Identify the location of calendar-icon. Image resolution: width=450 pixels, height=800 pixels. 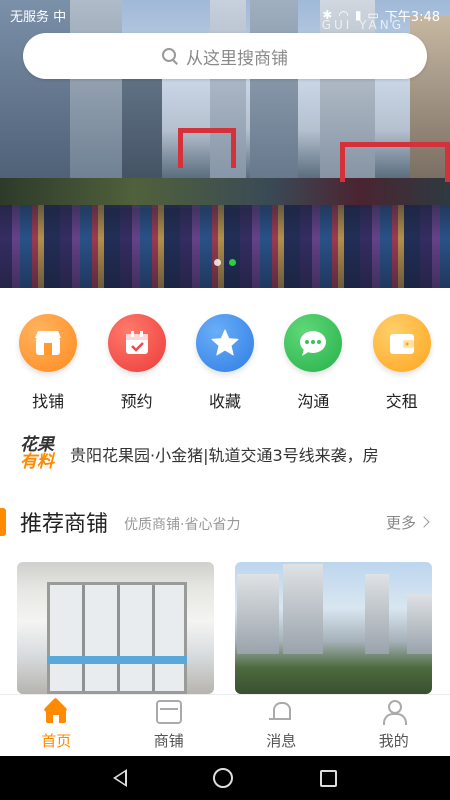
(136, 343).